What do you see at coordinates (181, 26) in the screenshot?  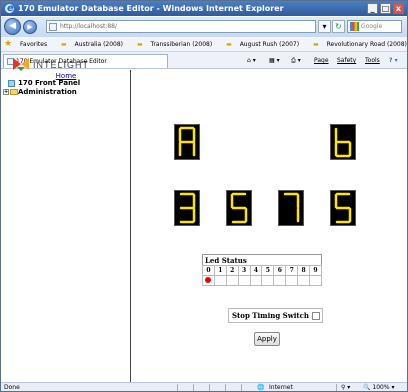 I see `address-bar: http://localhost:88/` at bounding box center [181, 26].